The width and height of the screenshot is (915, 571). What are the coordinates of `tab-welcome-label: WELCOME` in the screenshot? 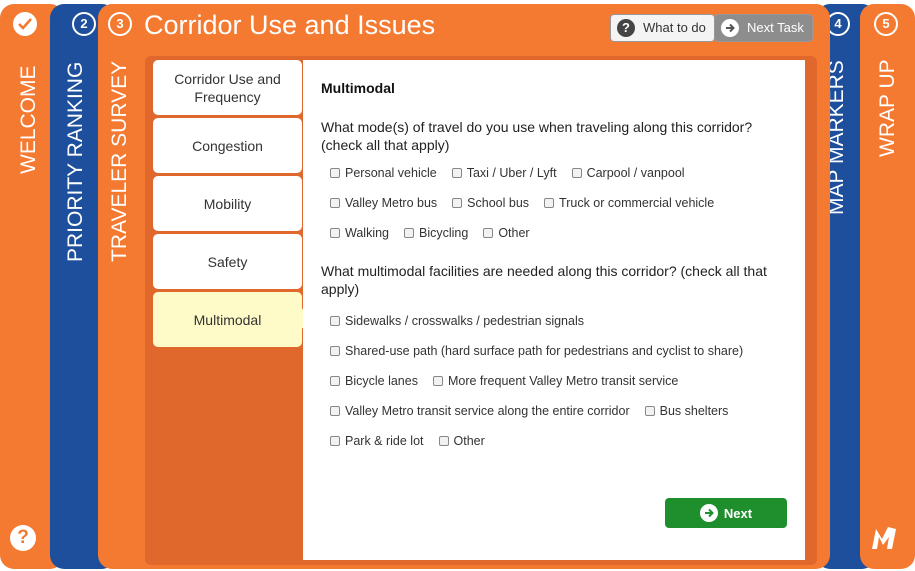 It's located at (28, 119).